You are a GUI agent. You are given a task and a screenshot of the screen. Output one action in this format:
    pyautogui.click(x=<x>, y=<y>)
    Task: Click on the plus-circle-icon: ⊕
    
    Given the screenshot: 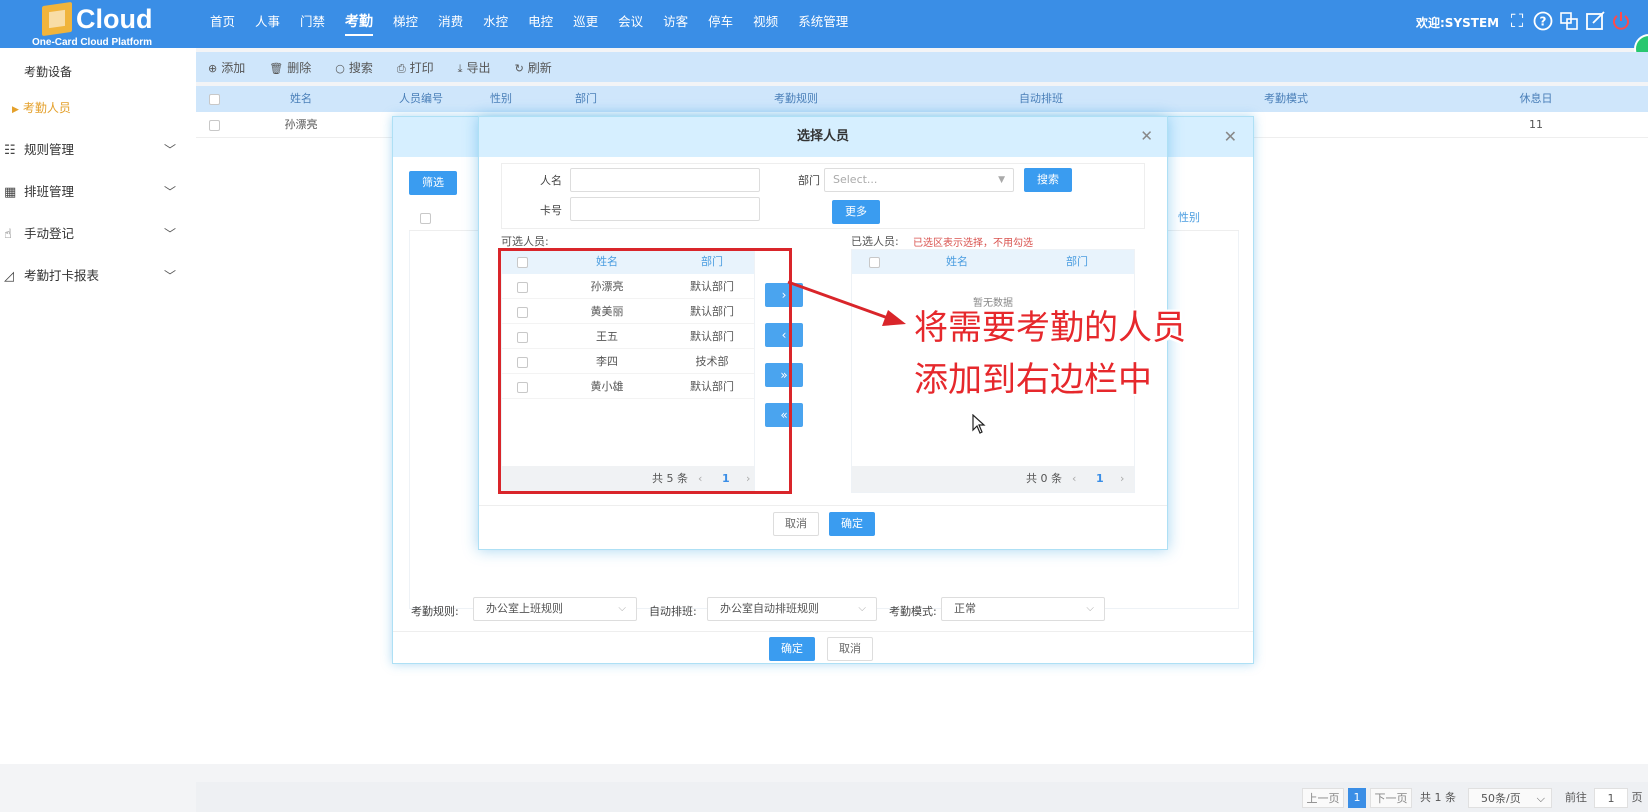 What is the action you would take?
    pyautogui.click(x=213, y=68)
    